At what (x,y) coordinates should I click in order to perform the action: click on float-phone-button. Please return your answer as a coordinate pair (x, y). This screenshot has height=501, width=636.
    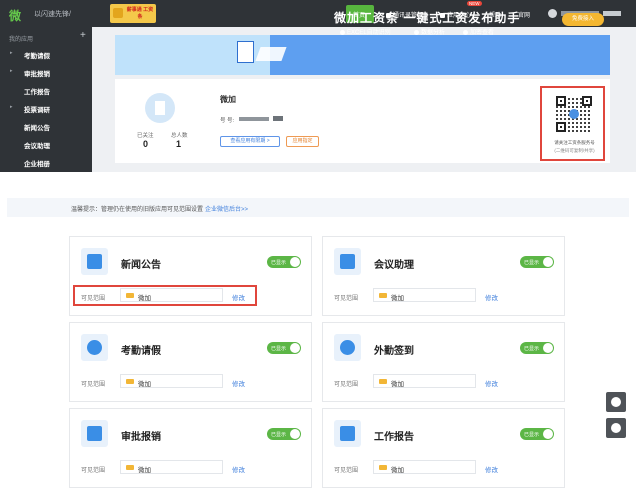
    Looking at the image, I should click on (616, 428).